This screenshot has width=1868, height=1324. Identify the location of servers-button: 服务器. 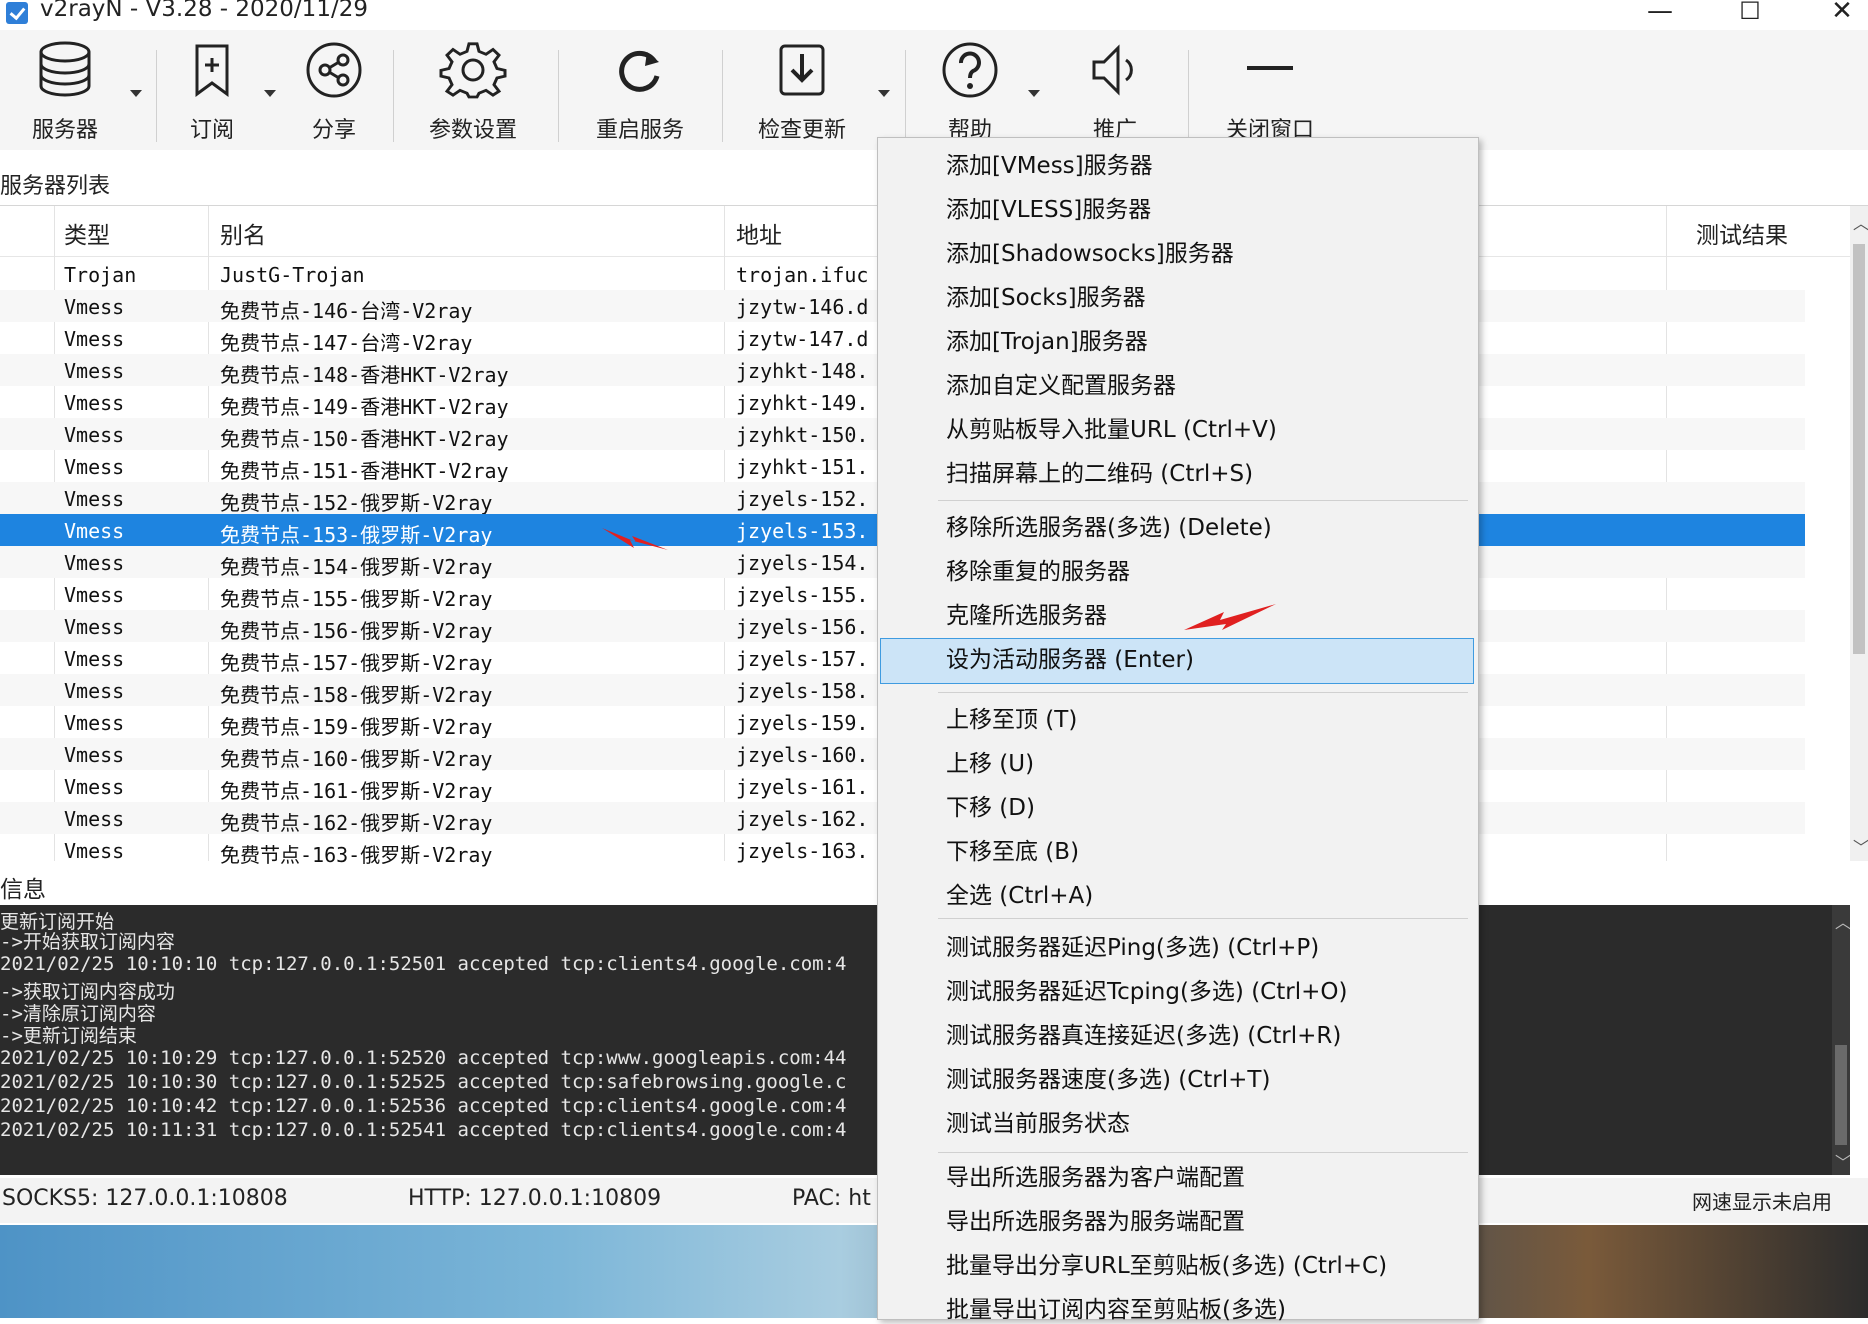
(65, 94).